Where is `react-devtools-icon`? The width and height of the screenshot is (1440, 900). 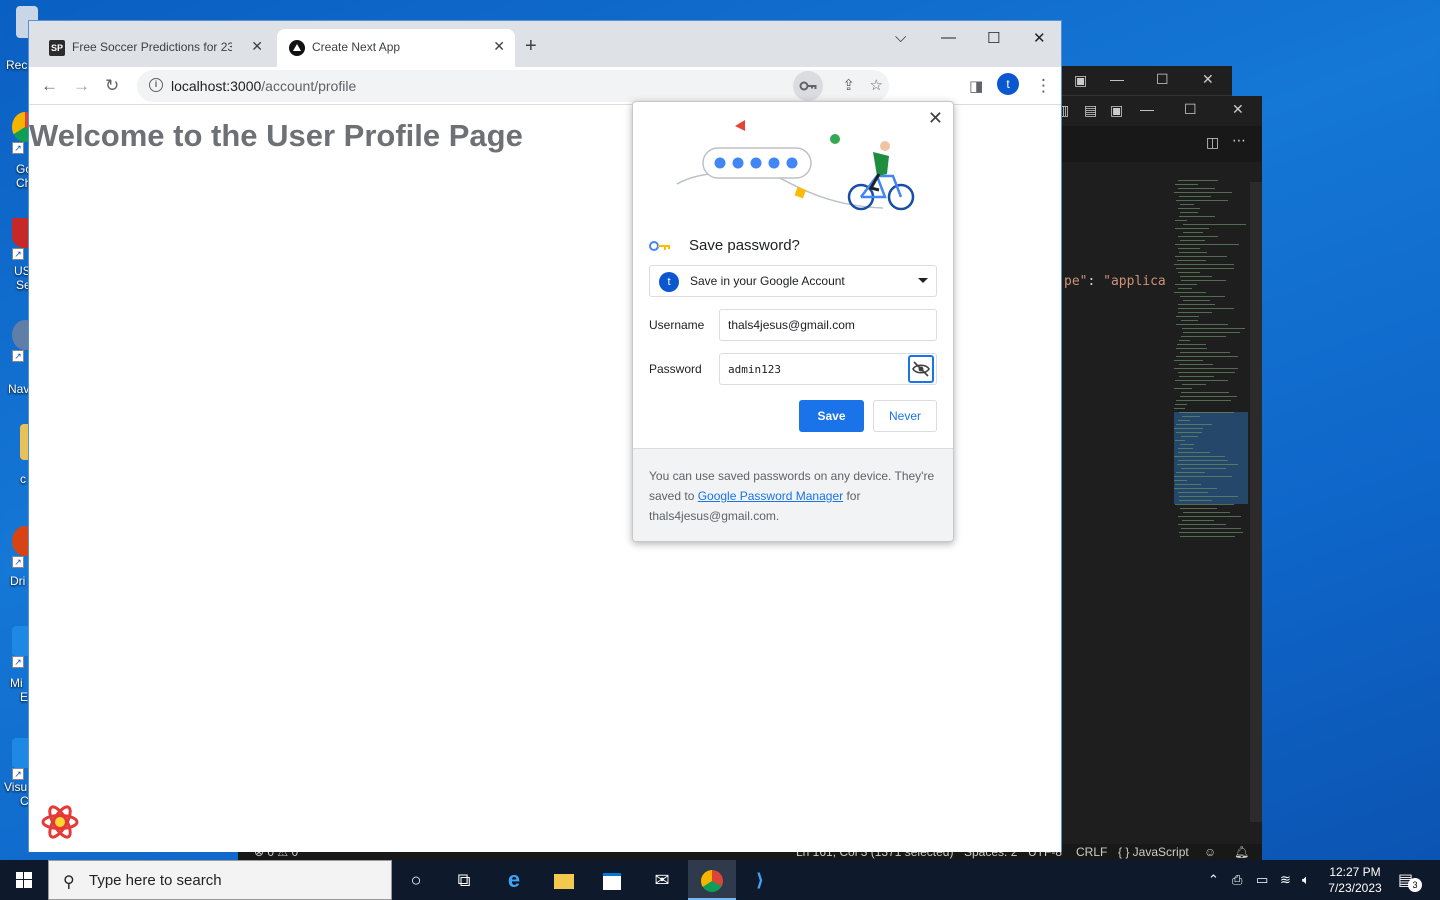 react-devtools-icon is located at coordinates (60, 822).